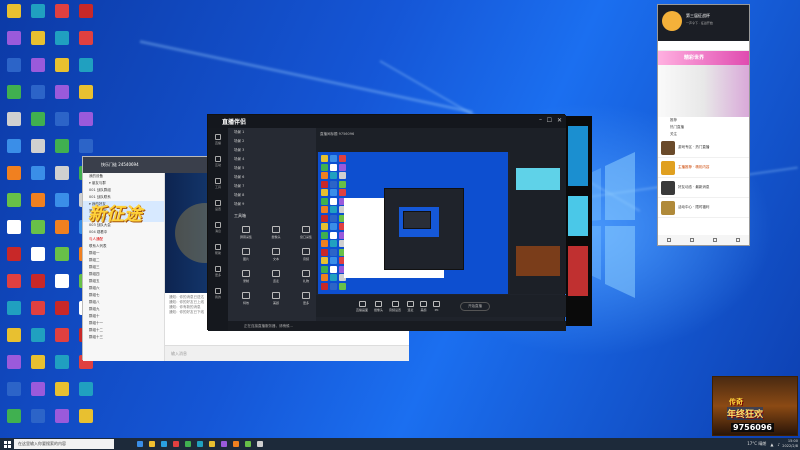  Describe the element at coordinates (703, 188) in the screenshot. I see `panel-list-item: 好友动态 · 最新消息` at that location.